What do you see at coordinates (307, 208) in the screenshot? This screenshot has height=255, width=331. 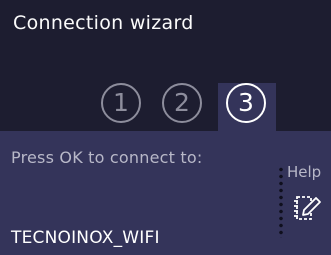 I see `note-edit-icon` at bounding box center [307, 208].